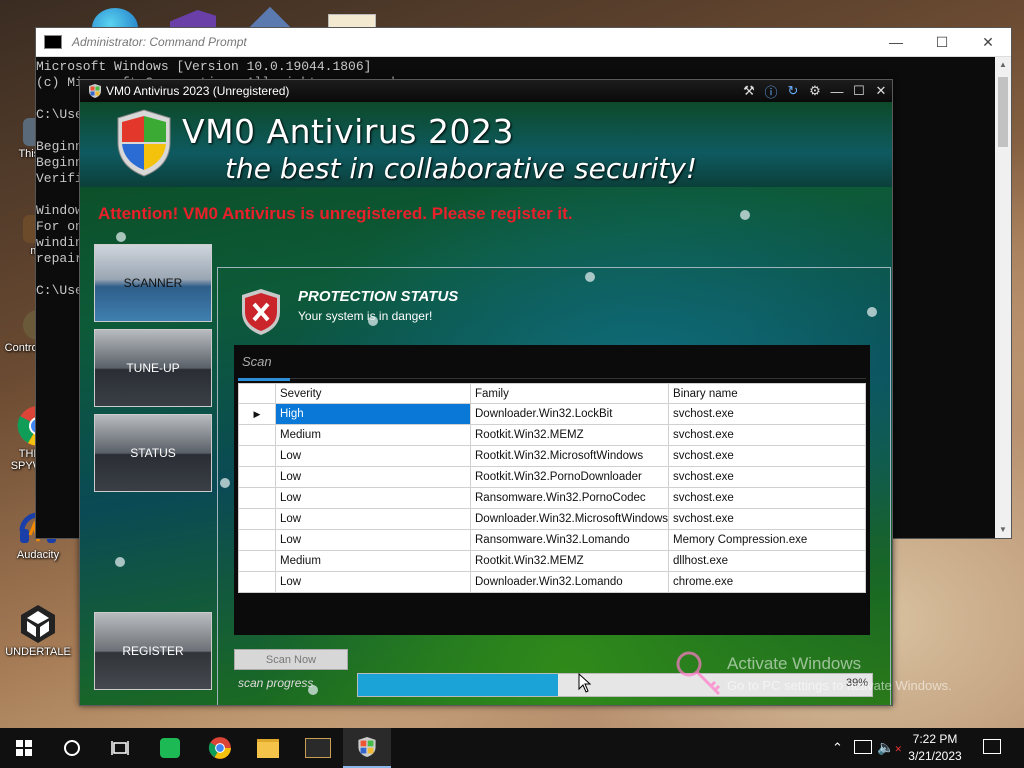 The image size is (1024, 768). Describe the element at coordinates (935, 756) in the screenshot. I see `clock-date: 3/21/2023` at that location.